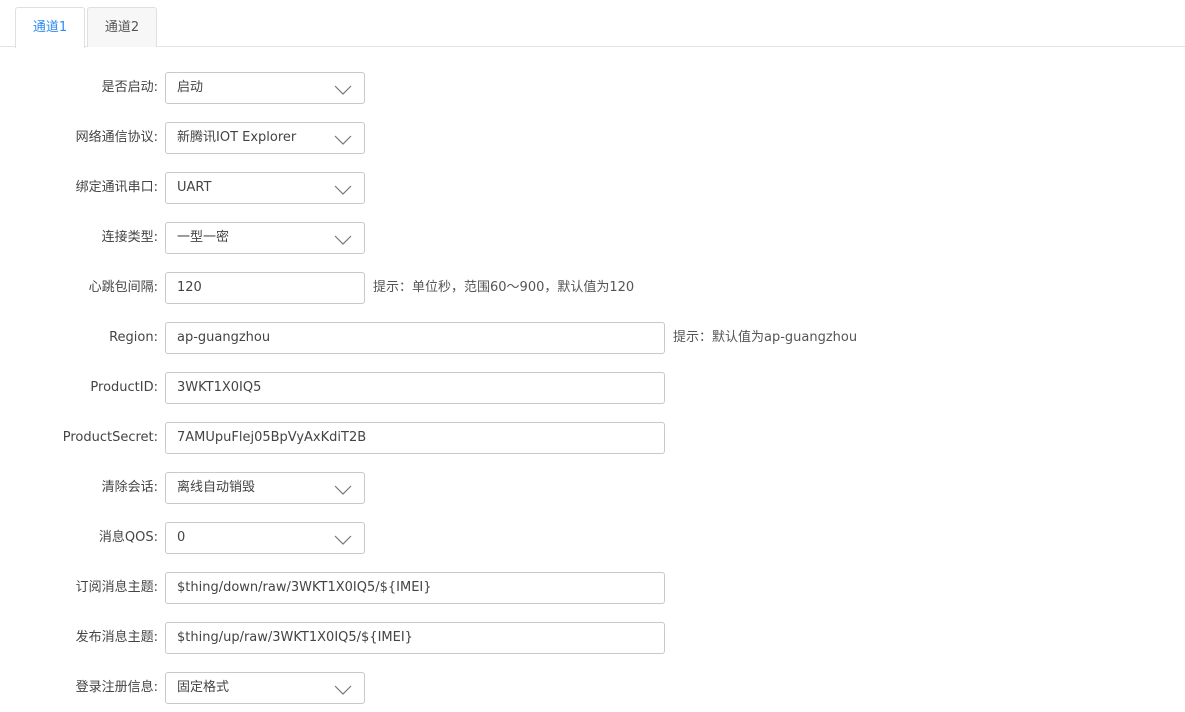 The image size is (1185, 712). I want to click on form-row-subscribe-topic: 订阅消息主题:, so click(592, 588).